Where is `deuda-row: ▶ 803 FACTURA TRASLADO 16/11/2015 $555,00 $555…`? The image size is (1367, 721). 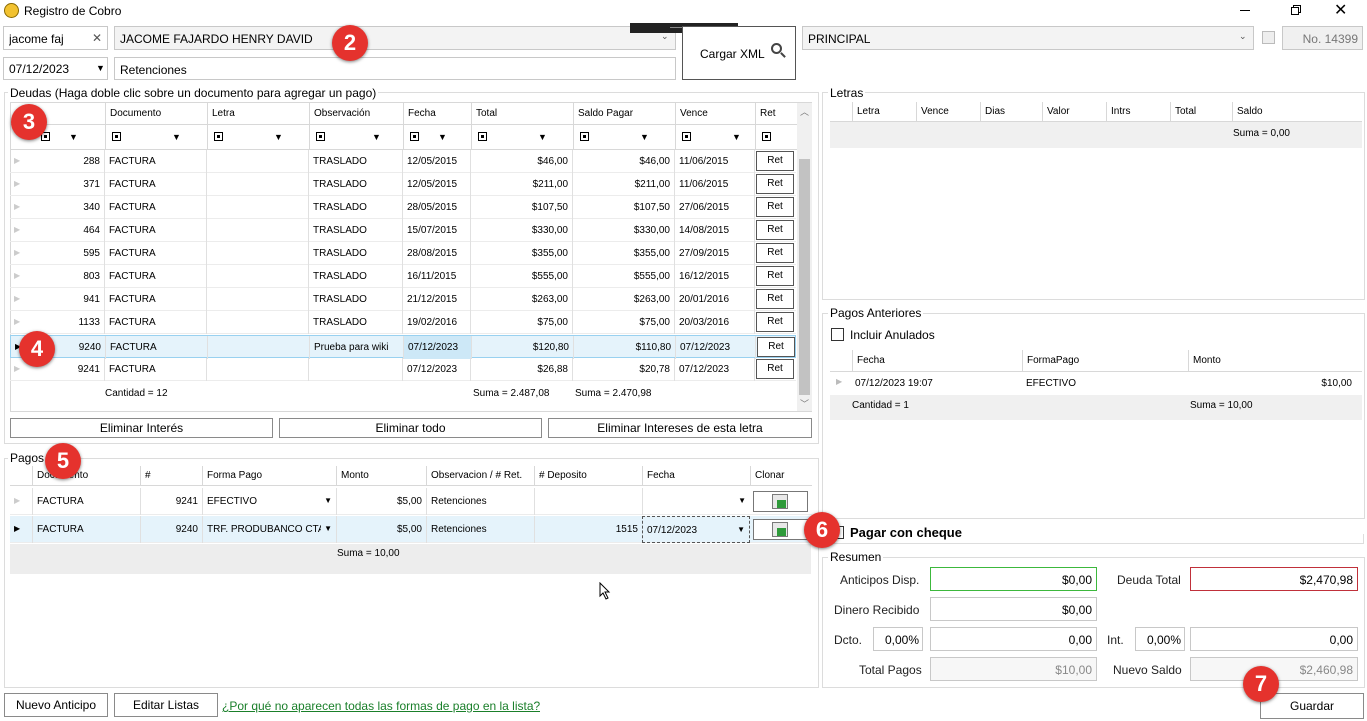 deuda-row: ▶ 803 FACTURA TRASLADO 16/11/2015 $555,00 $555… is located at coordinates (403, 276).